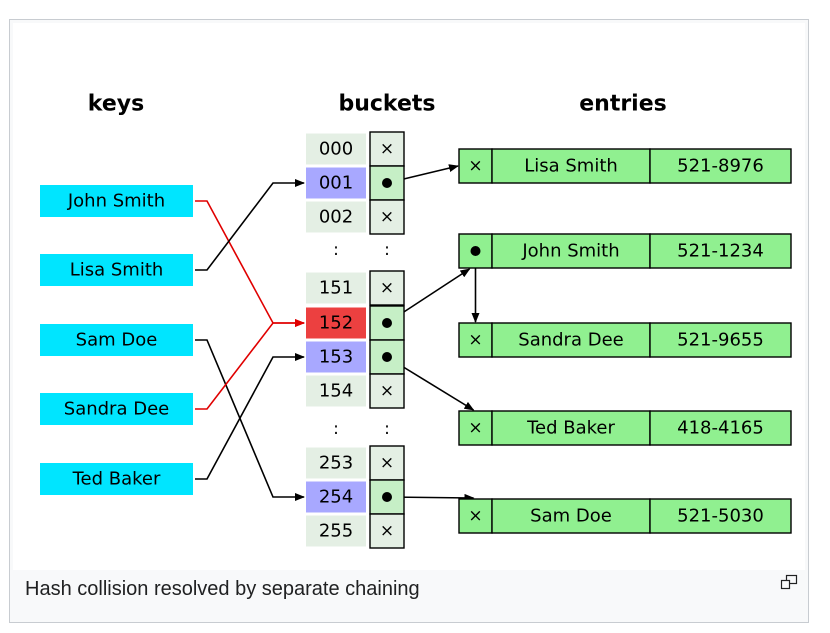 This screenshot has height=633, width=830. Describe the element at coordinates (571, 166) in the screenshot. I see `entry-name: Lisa Smith` at that location.